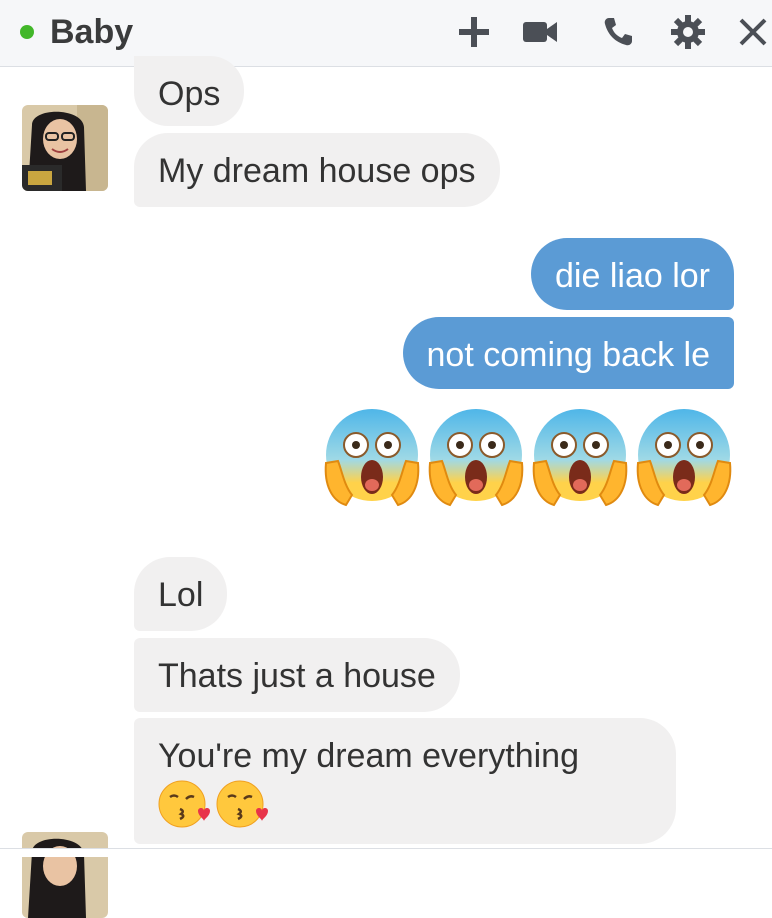  What do you see at coordinates (753, 32) in the screenshot?
I see `close-icon` at bounding box center [753, 32].